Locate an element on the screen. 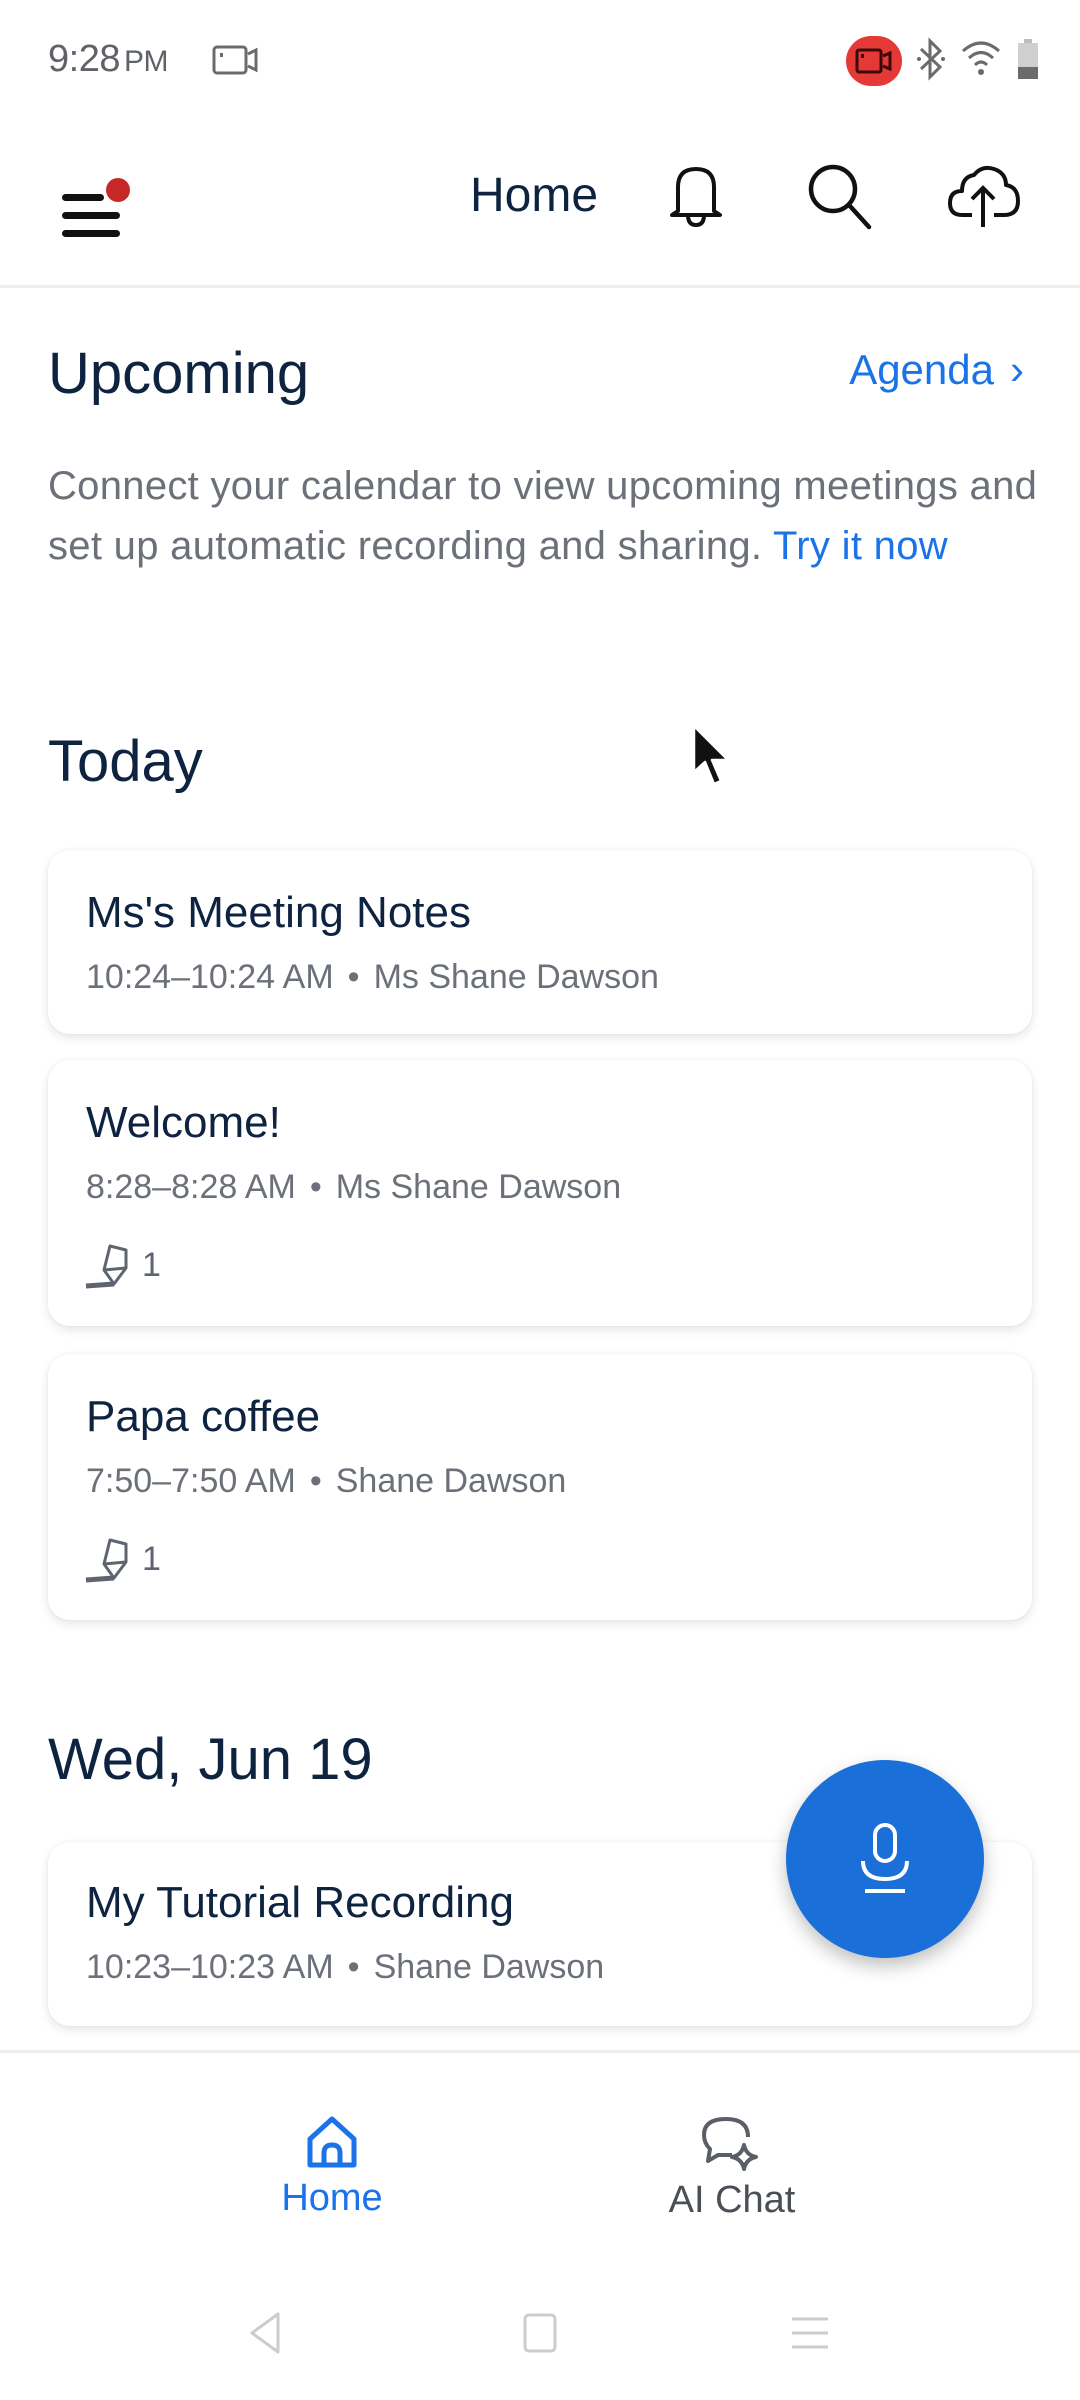 This screenshot has height=2400, width=1080. back-icon is located at coordinates (265, 2333).